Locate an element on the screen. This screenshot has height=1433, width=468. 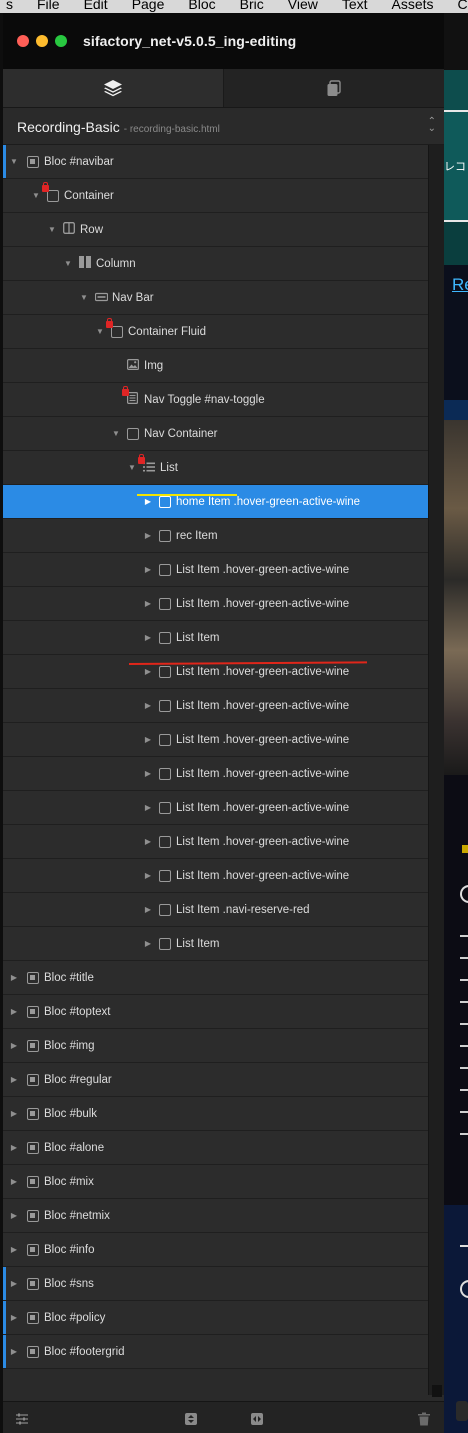
layer-label: Container Fluid is located at coordinates (167, 331).